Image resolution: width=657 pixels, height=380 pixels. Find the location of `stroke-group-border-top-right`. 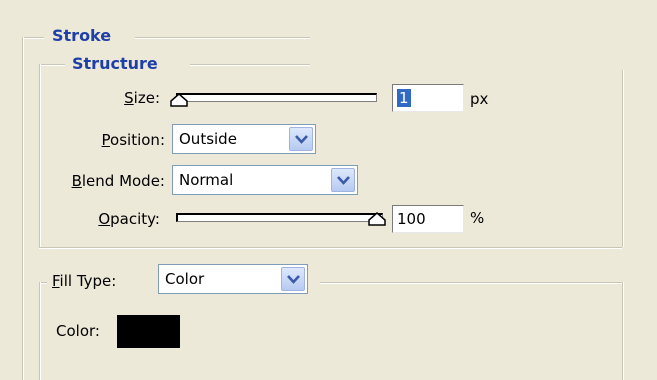

stroke-group-border-top-right is located at coordinates (222, 38).